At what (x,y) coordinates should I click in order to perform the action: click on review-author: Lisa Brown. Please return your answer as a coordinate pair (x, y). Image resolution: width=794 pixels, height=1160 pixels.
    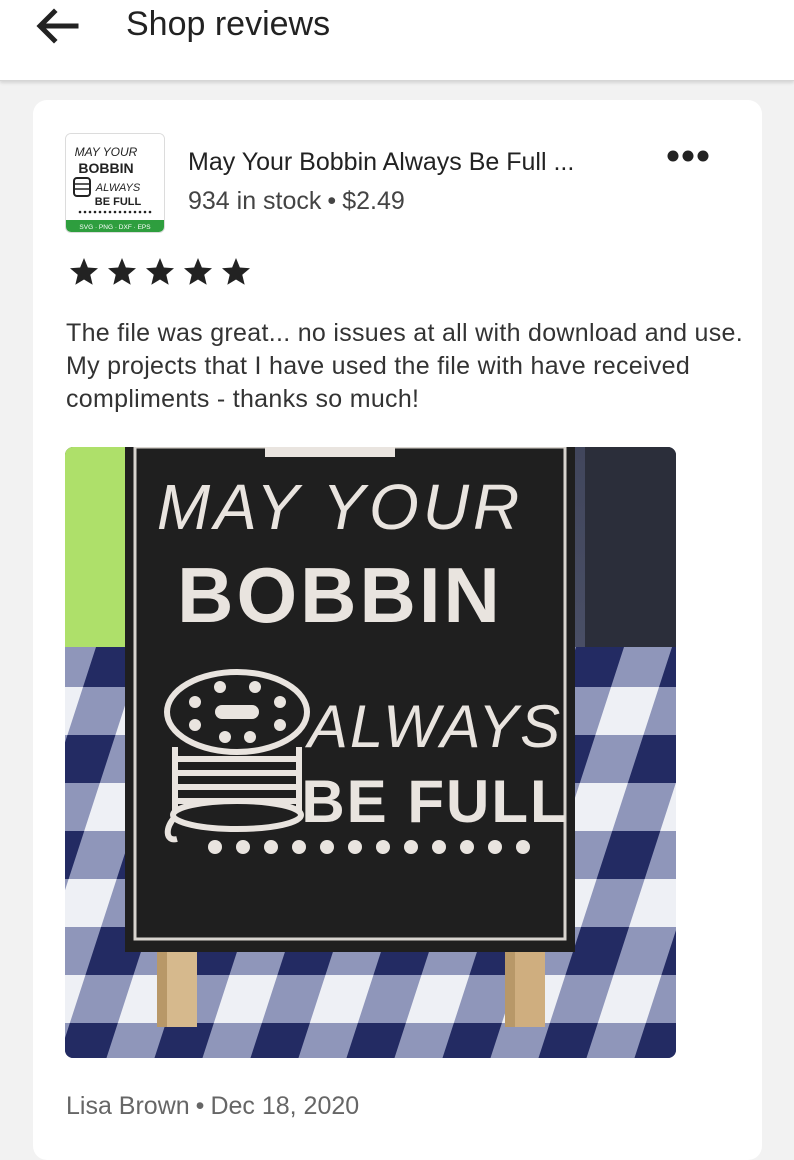
    Looking at the image, I should click on (128, 1106).